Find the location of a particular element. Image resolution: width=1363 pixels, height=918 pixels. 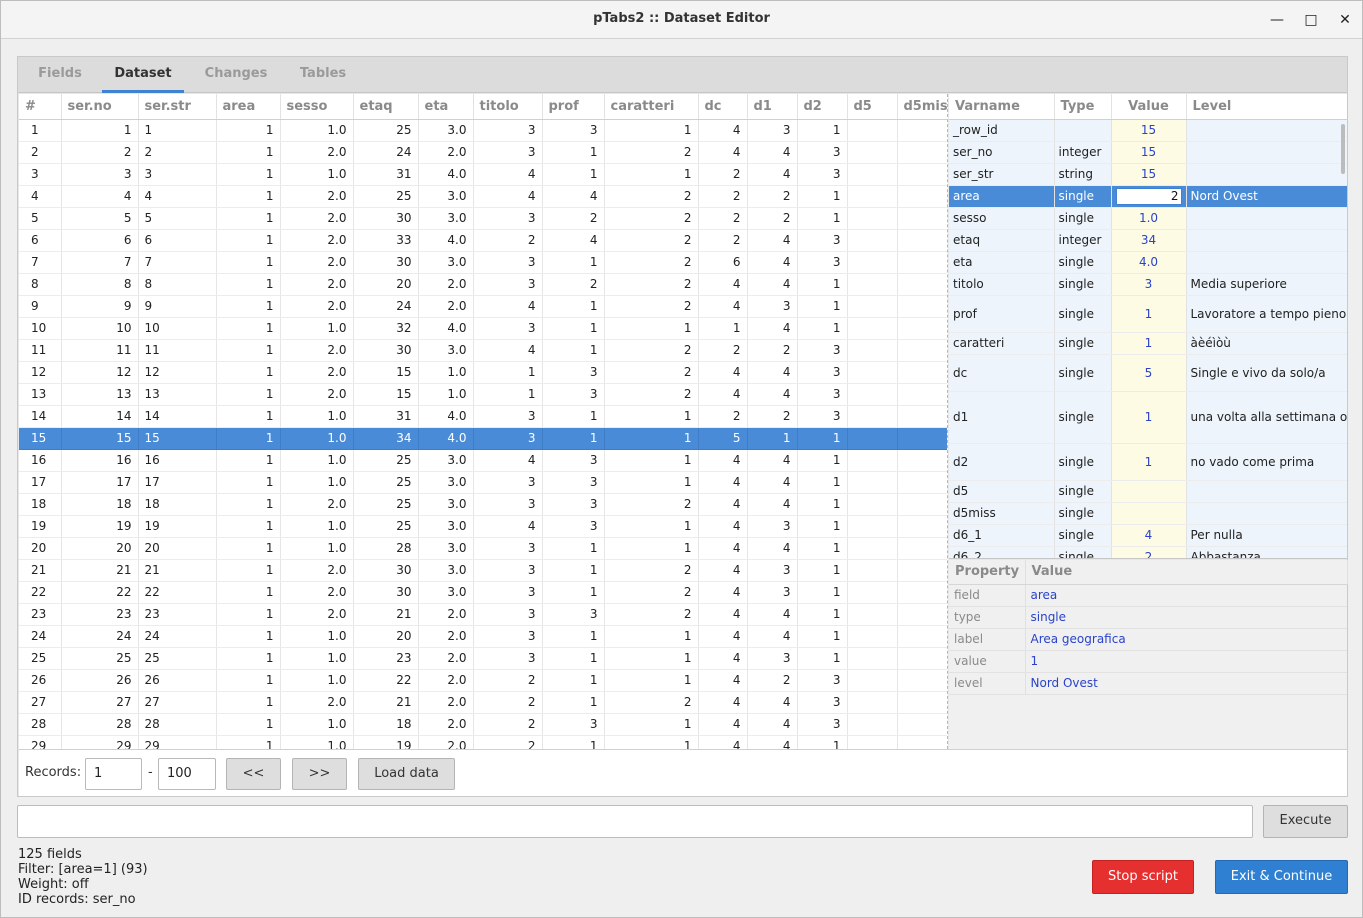

table-row: 4 4 4 1 2.0 25 3.0 4 4 2 2 2 1 is located at coordinates (483, 196).